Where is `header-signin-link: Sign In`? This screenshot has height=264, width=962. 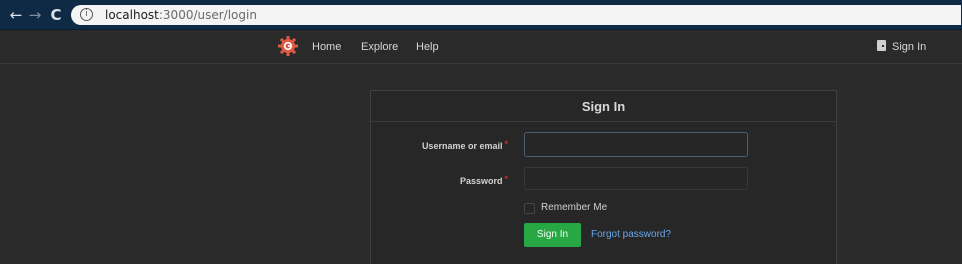 header-signin-link: Sign In is located at coordinates (901, 47).